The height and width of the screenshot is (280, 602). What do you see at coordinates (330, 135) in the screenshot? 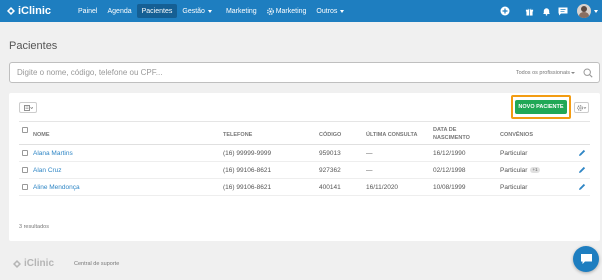
I see `header-code: CÓDIGO` at bounding box center [330, 135].